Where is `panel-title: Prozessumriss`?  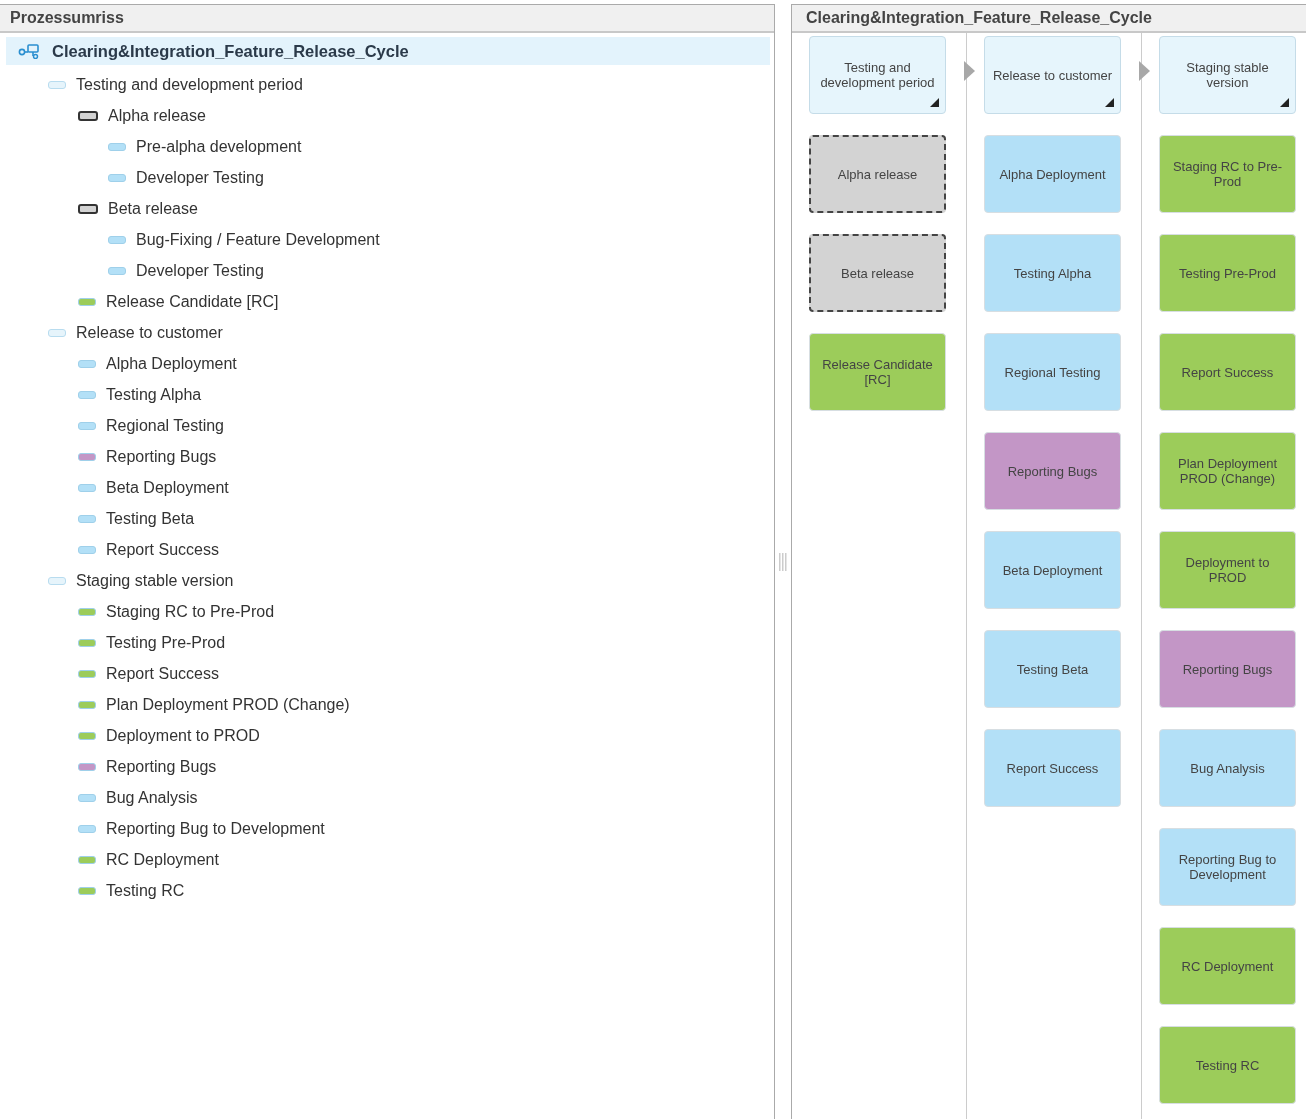 panel-title: Prozessumriss is located at coordinates (67, 18).